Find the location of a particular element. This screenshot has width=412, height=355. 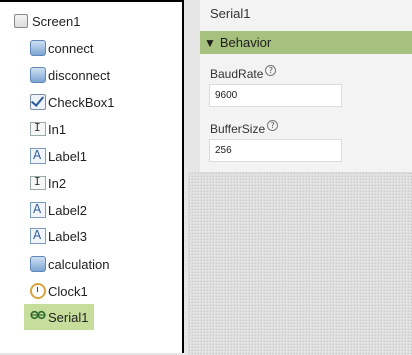

tree-item-label: calculation is located at coordinates (79, 264).